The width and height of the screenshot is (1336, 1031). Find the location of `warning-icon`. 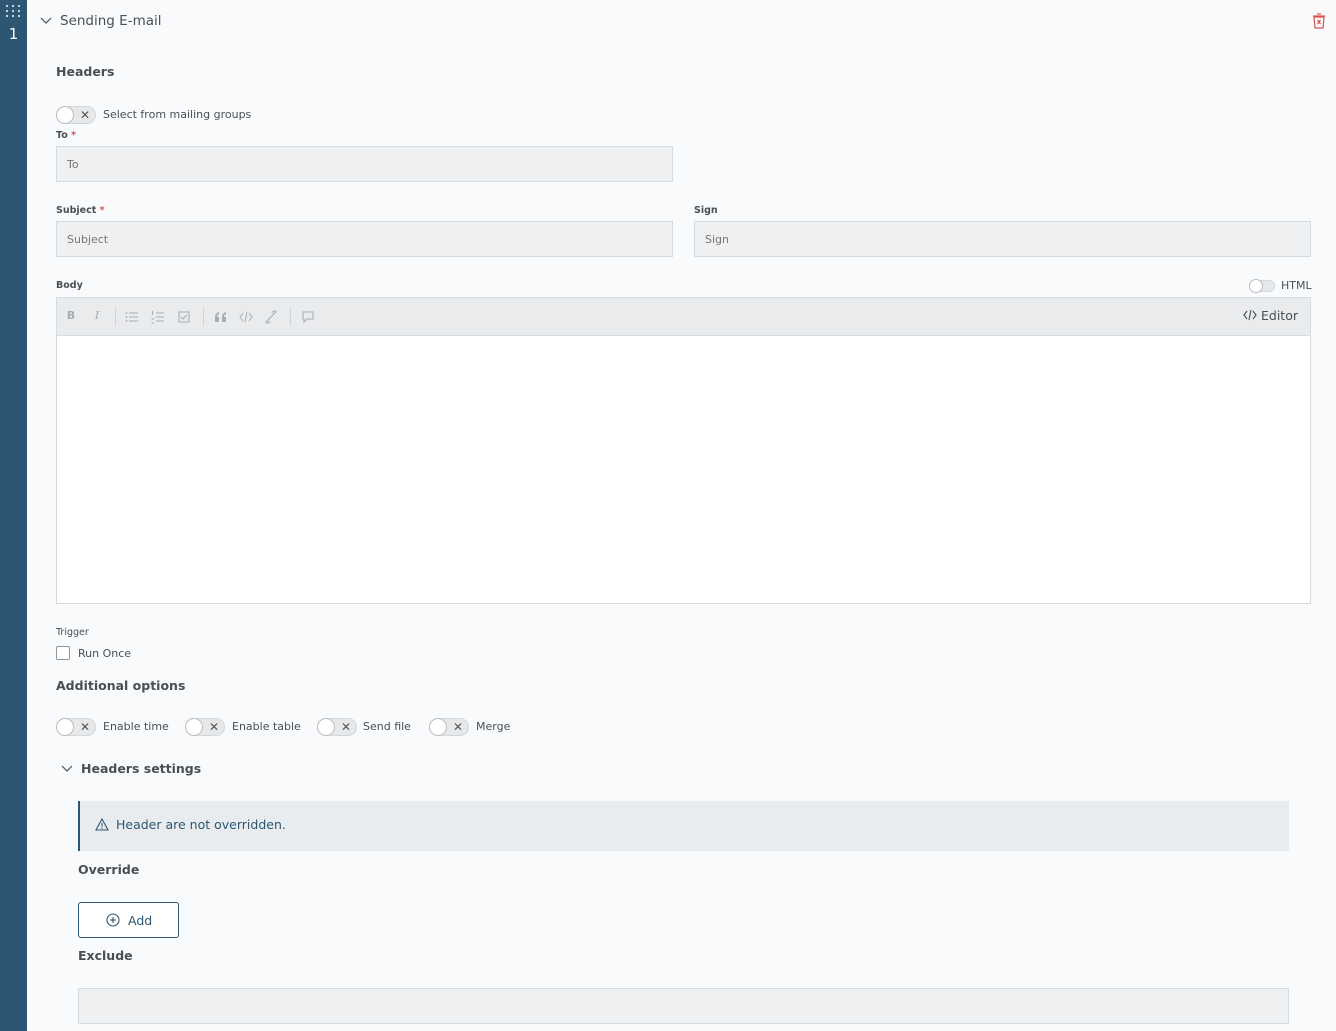

warning-icon is located at coordinates (102, 824).